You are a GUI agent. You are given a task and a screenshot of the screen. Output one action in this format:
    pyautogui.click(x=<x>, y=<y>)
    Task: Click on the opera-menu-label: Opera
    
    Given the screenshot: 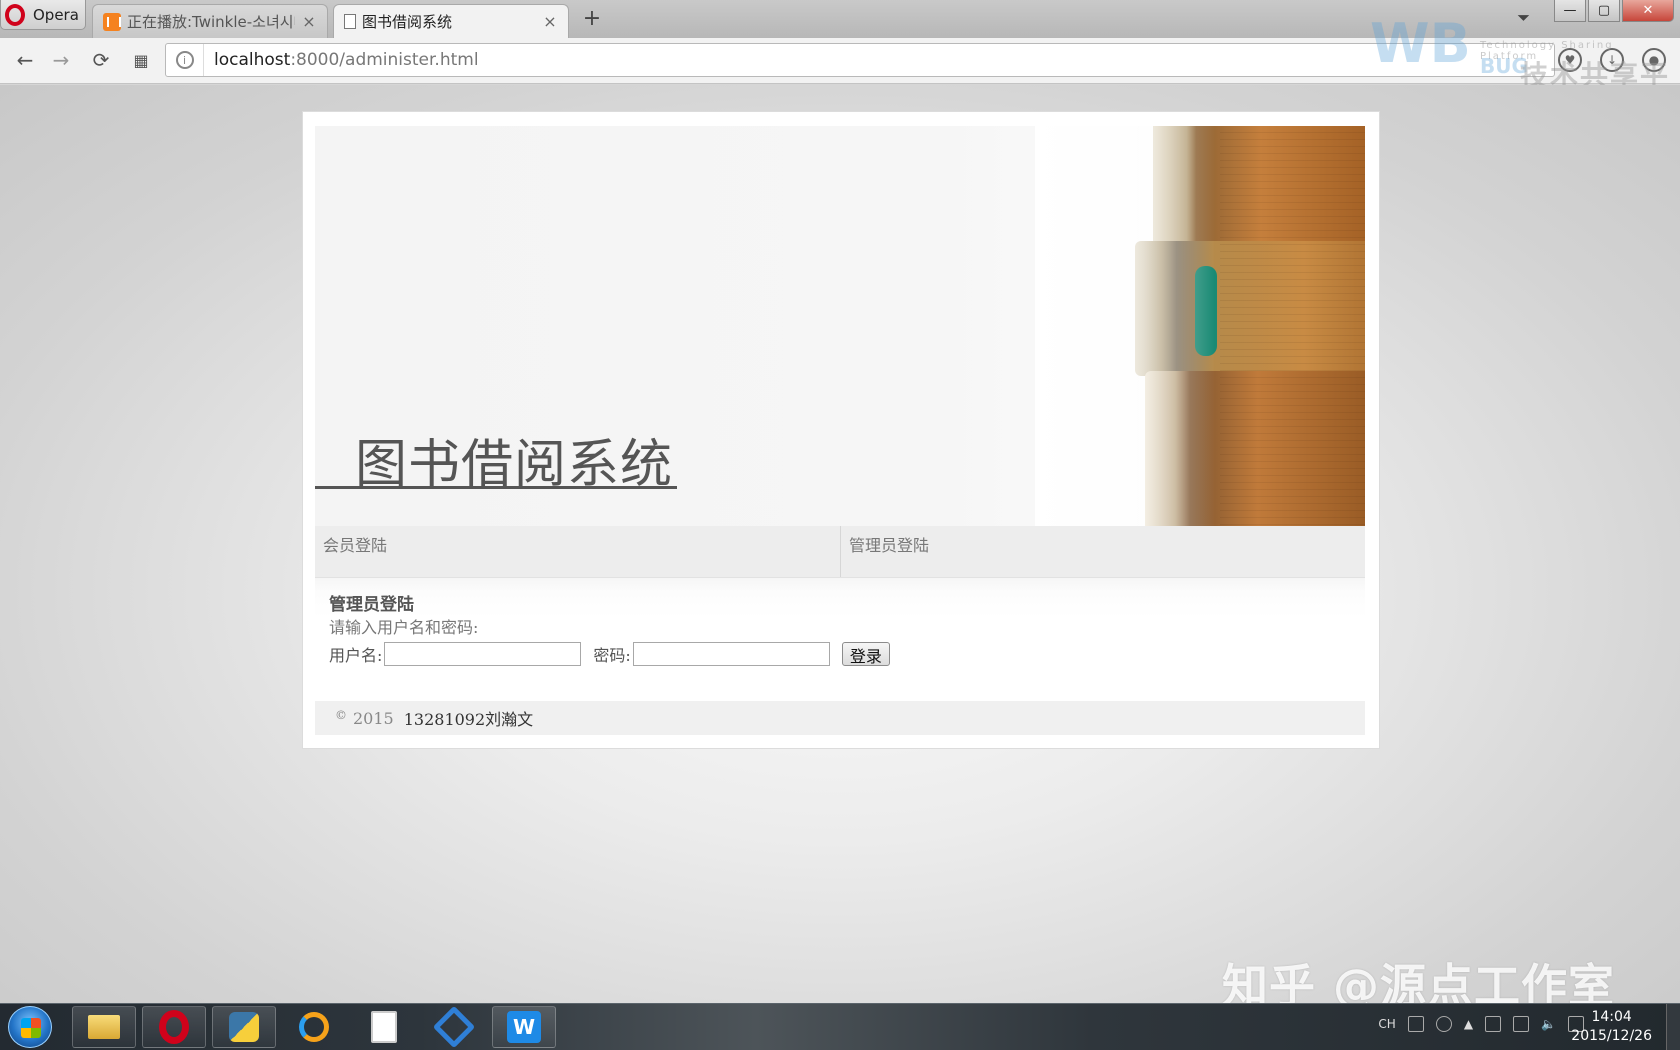 What is the action you would take?
    pyautogui.click(x=56, y=14)
    